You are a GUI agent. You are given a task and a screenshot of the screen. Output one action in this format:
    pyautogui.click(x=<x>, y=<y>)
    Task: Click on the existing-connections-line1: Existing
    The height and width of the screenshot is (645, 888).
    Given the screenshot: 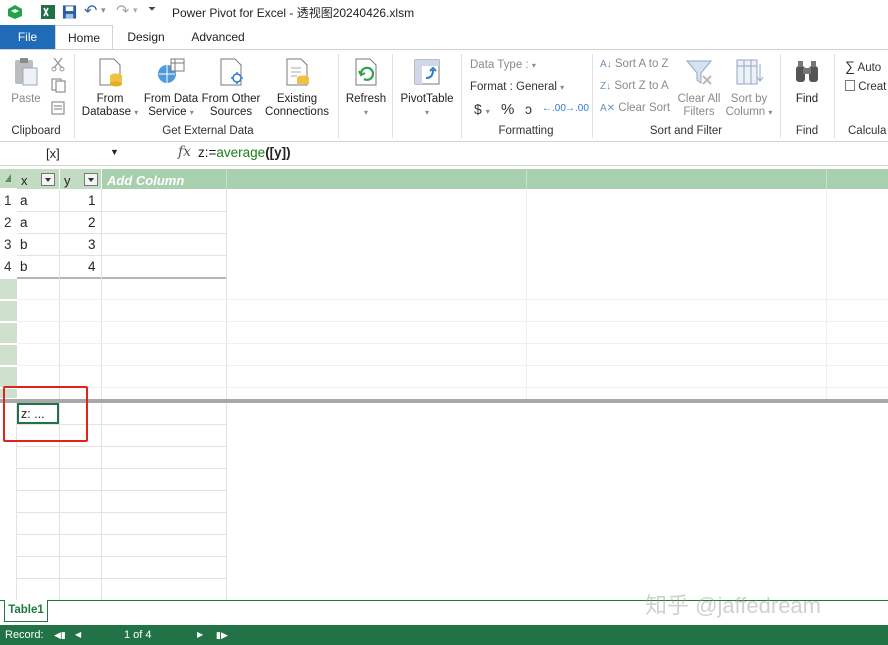 What is the action you would take?
    pyautogui.click(x=297, y=99)
    